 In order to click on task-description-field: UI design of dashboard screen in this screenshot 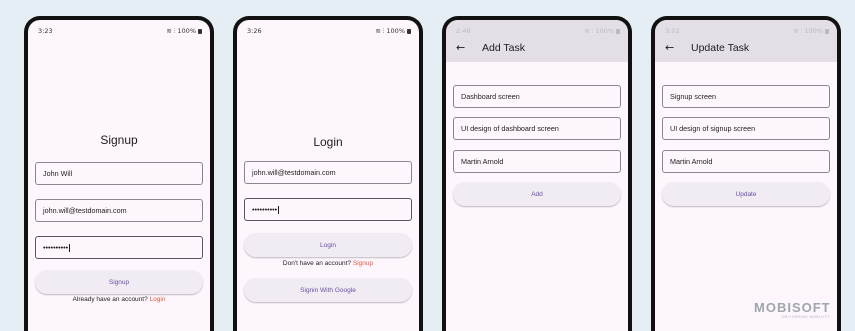, I will do `click(537, 128)`.